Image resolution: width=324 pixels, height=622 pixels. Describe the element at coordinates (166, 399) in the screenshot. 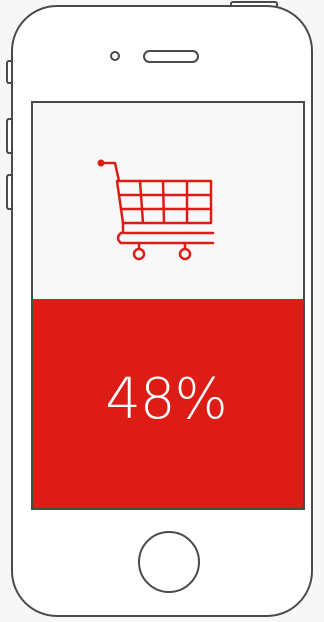

I see `stat-value: 48%` at that location.